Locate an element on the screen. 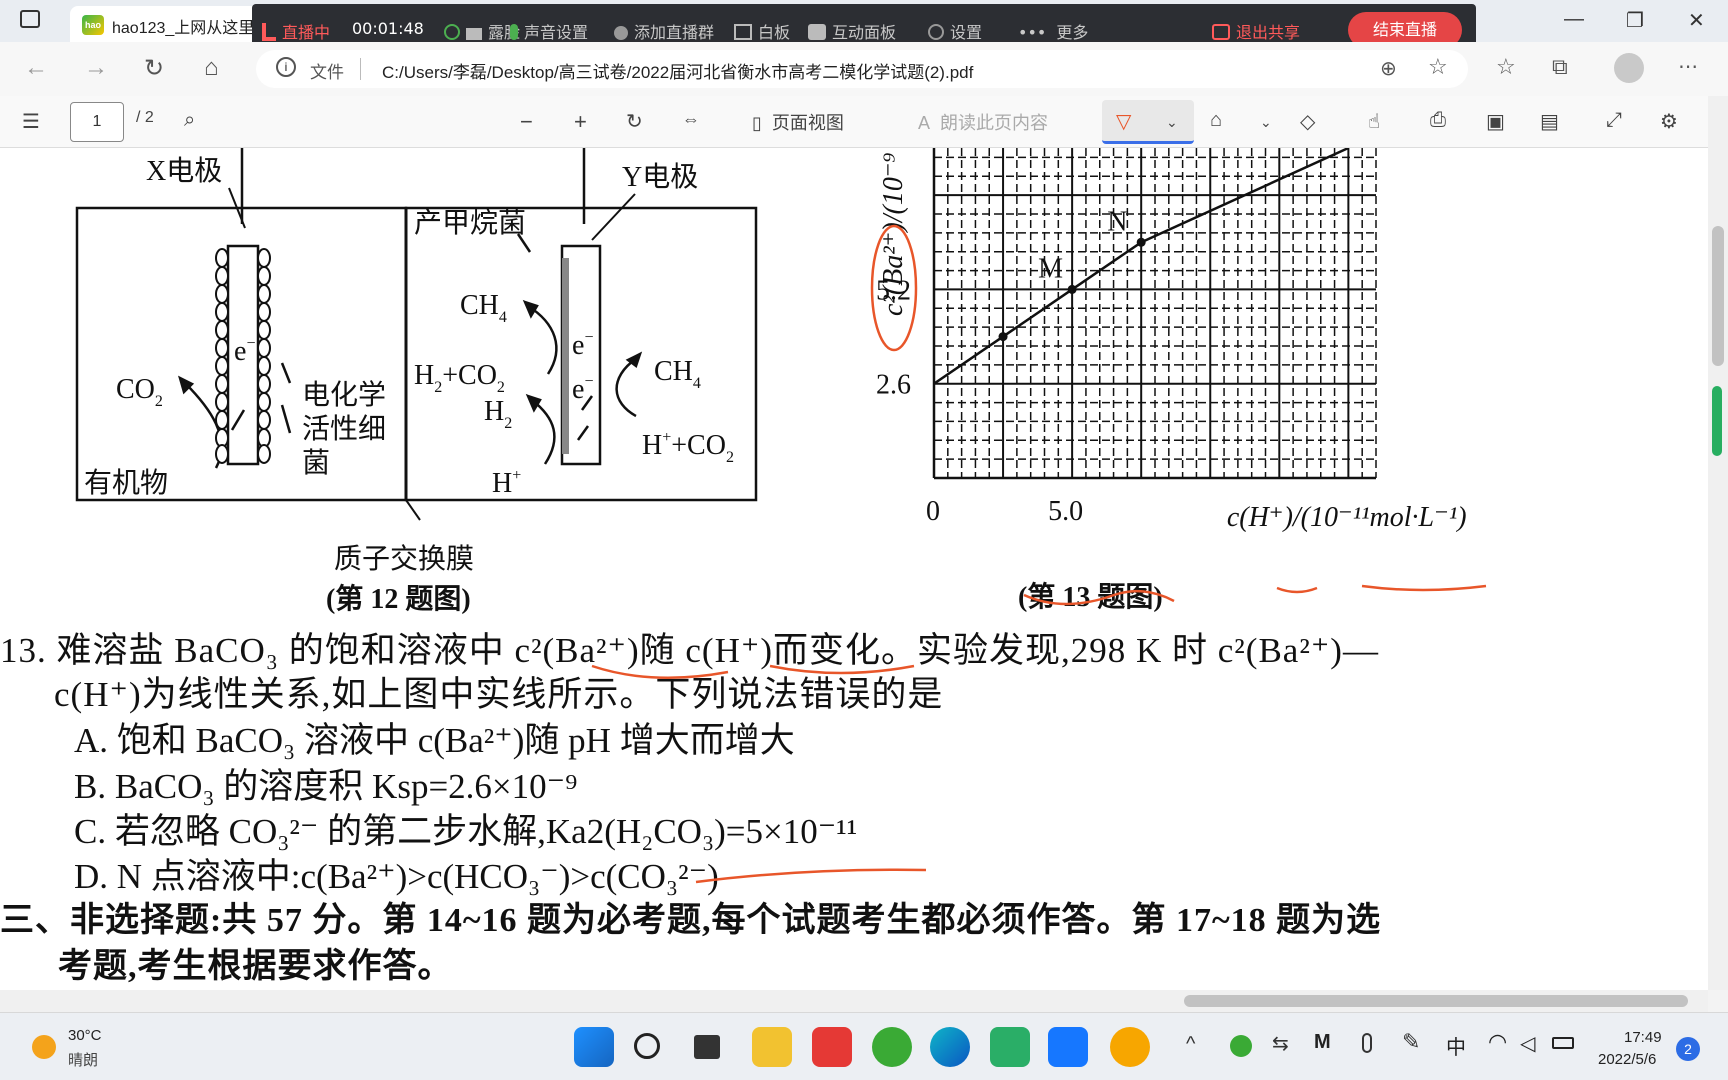 The width and height of the screenshot is (1728, 1080). avatar is located at coordinates (1629, 68).